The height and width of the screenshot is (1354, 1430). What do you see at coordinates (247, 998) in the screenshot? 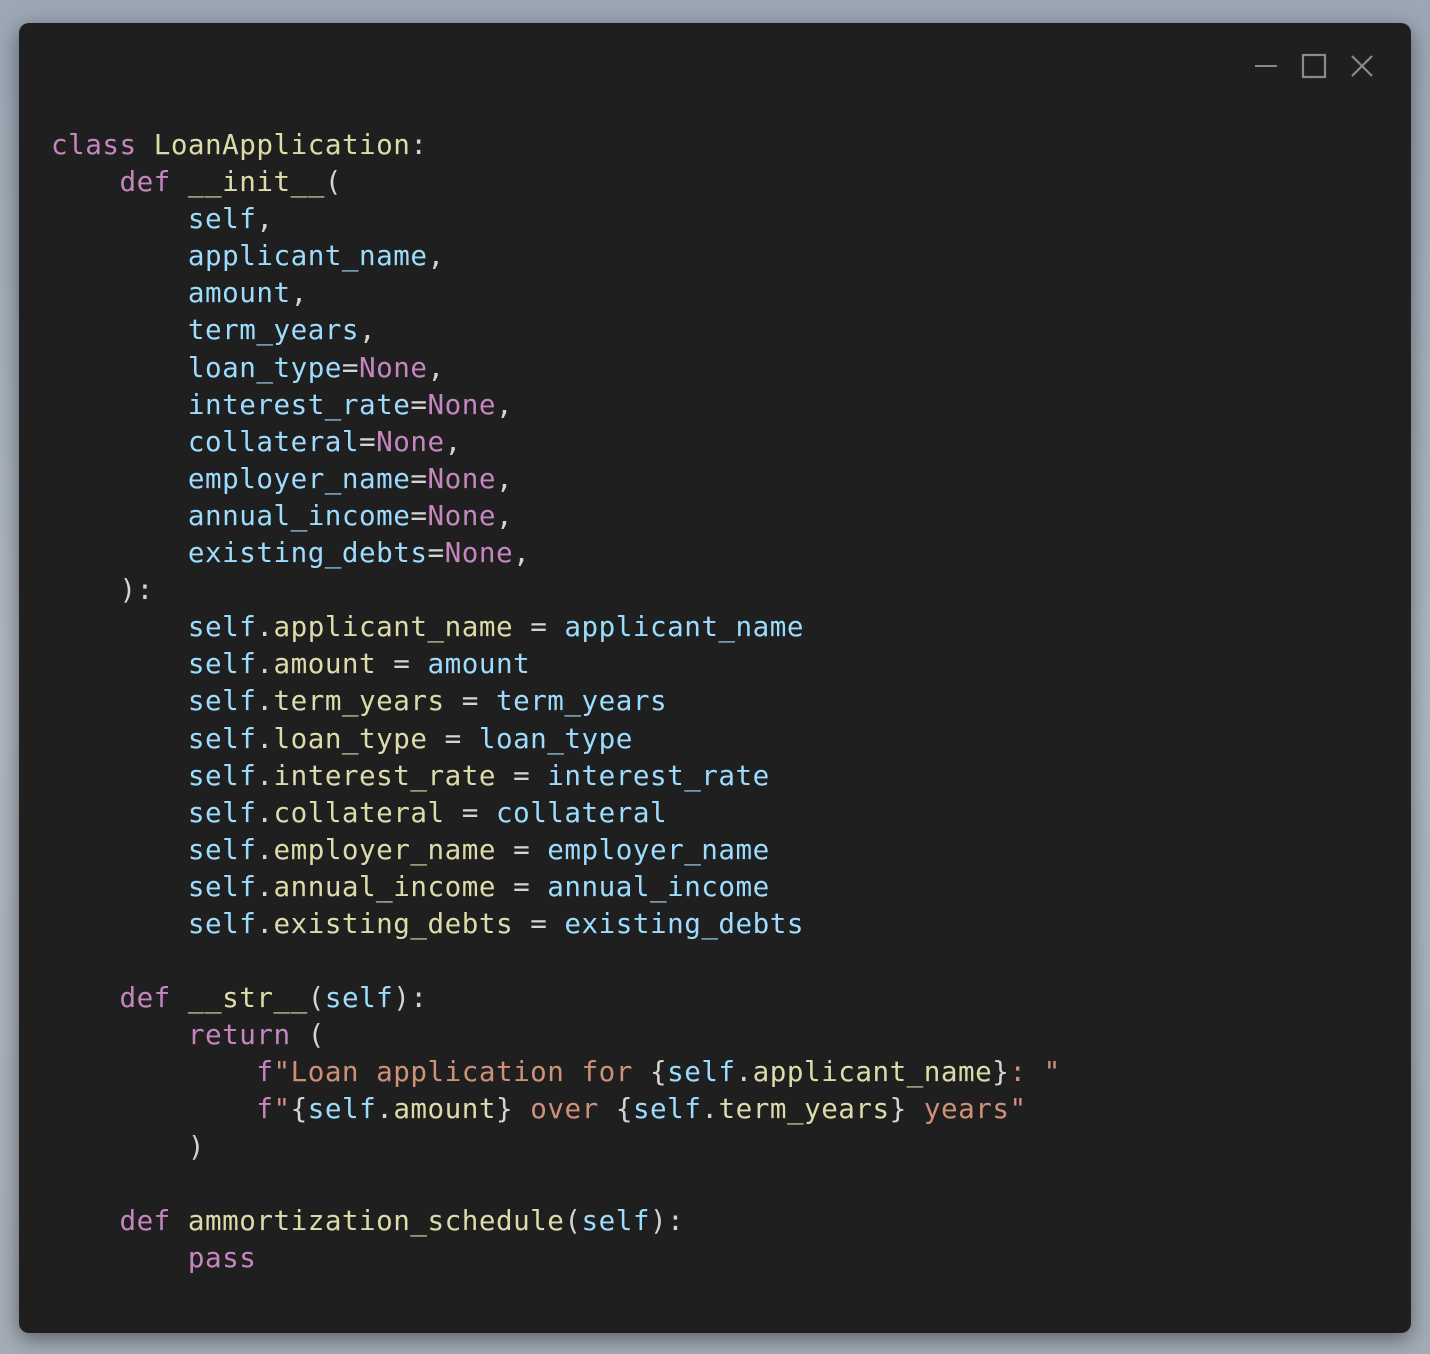
I see `code-token: __str__` at bounding box center [247, 998].